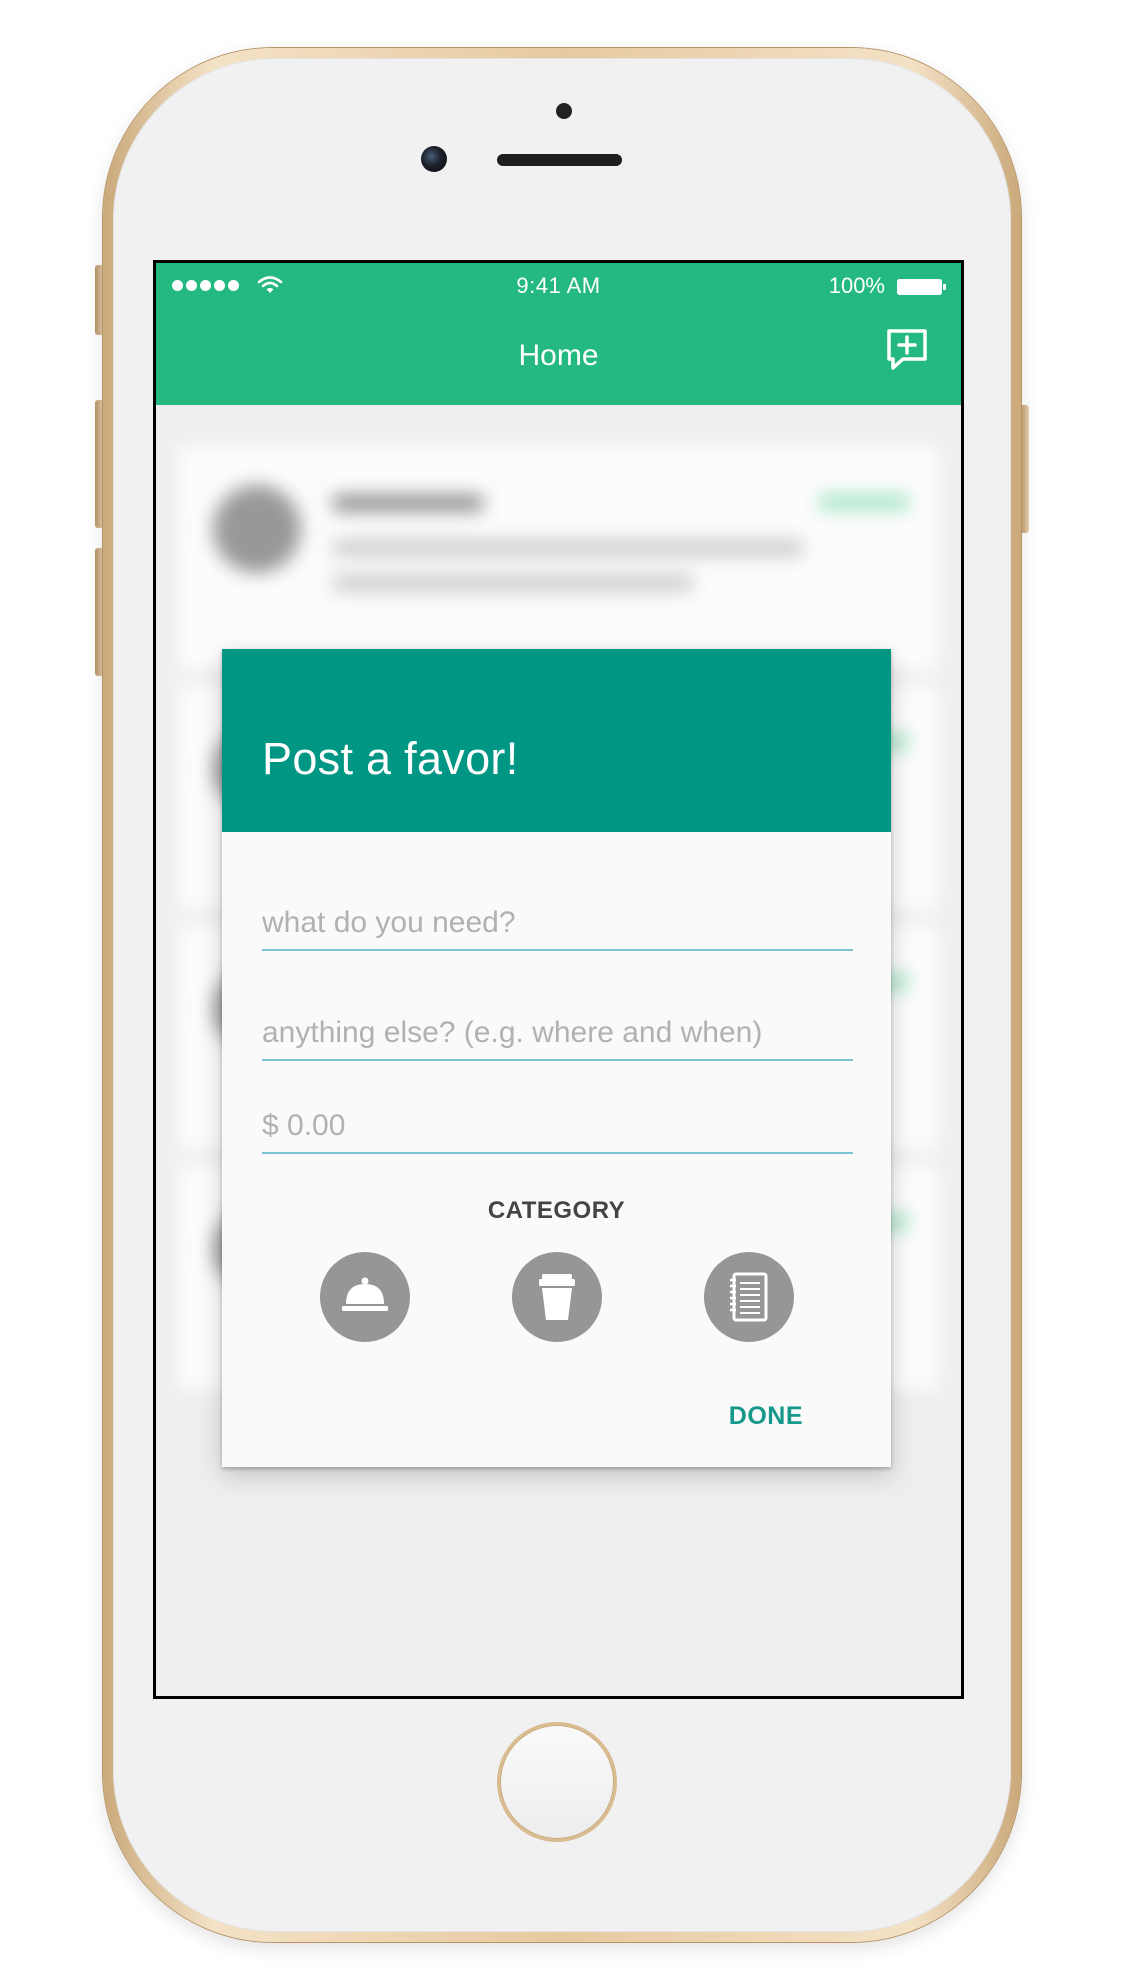 The image size is (1135, 1985). What do you see at coordinates (556, 740) in the screenshot?
I see `dialog-header: Post a favor!` at bounding box center [556, 740].